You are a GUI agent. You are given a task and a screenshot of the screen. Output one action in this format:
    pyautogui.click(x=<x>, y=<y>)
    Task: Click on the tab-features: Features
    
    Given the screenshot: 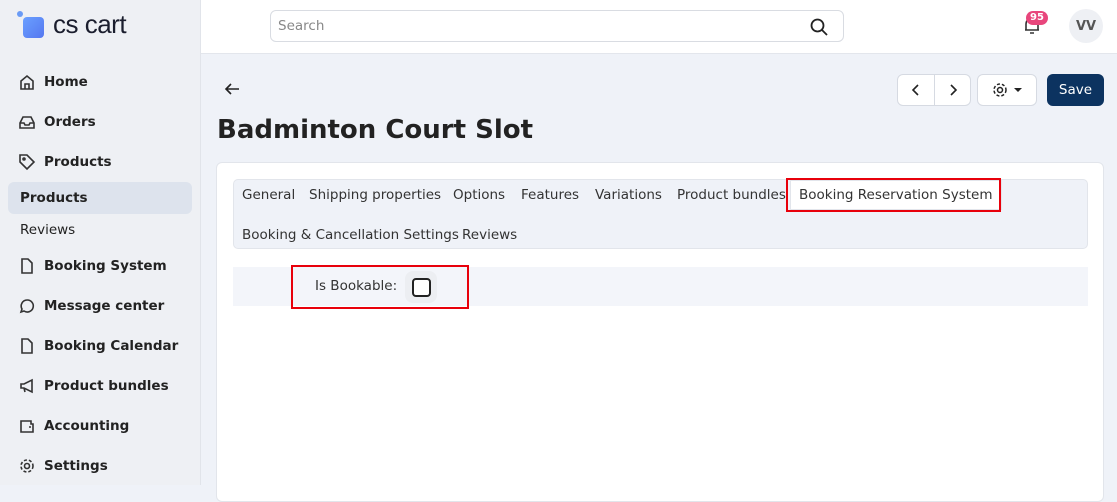 What is the action you would take?
    pyautogui.click(x=550, y=195)
    